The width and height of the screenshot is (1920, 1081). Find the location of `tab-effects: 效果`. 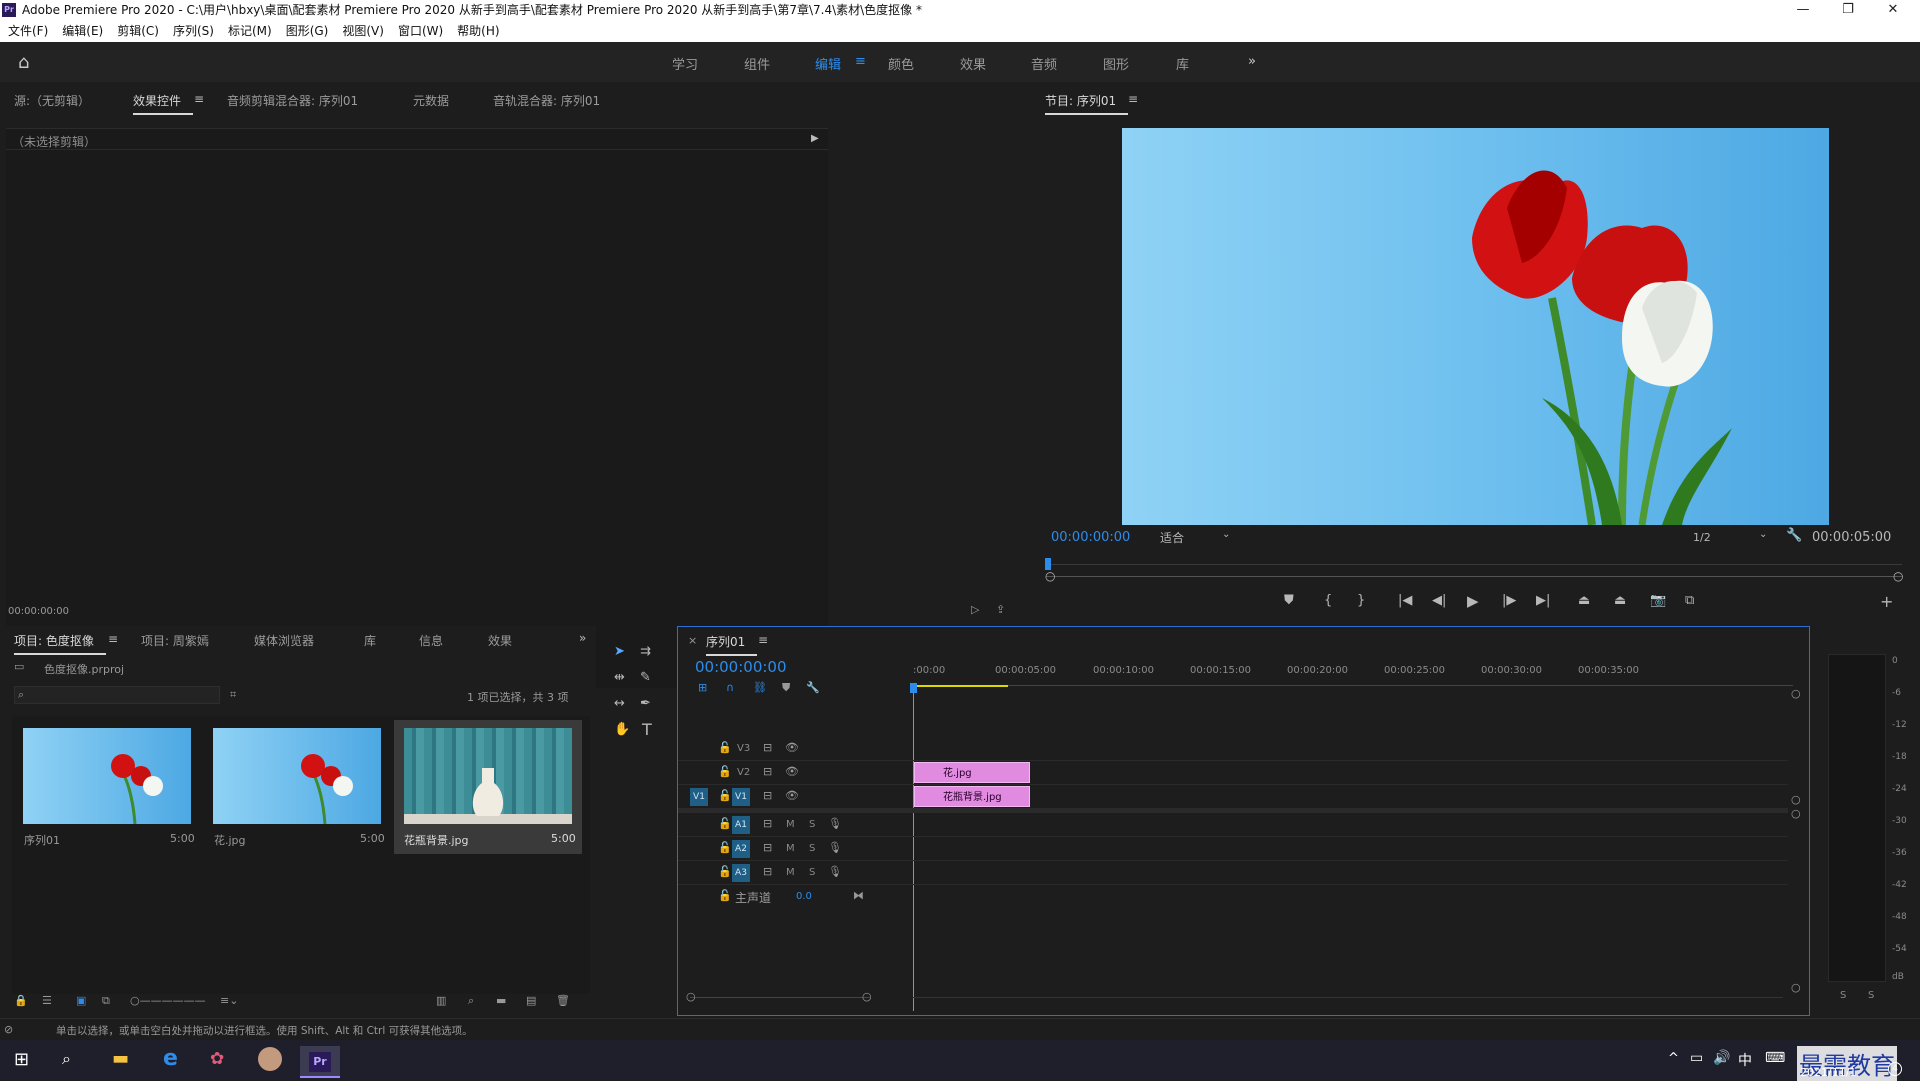

tab-effects: 效果 is located at coordinates (500, 640).